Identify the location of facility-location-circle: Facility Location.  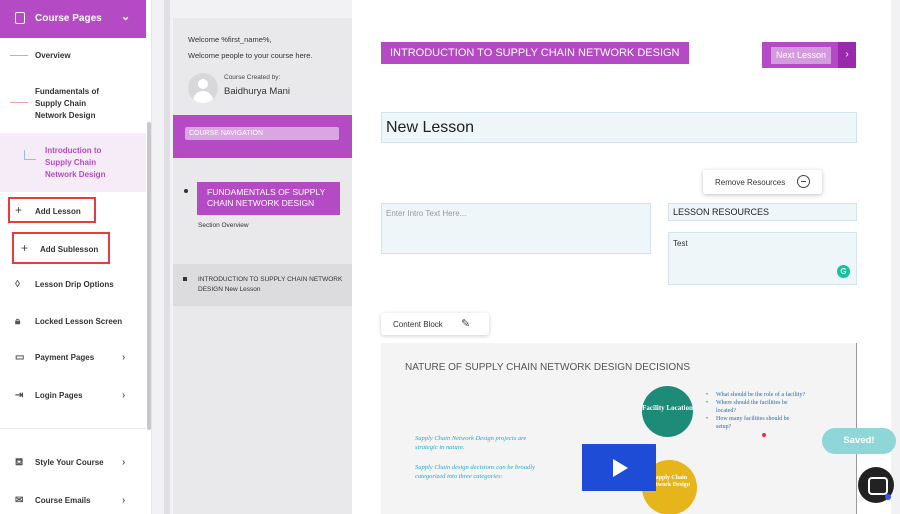
(667, 411).